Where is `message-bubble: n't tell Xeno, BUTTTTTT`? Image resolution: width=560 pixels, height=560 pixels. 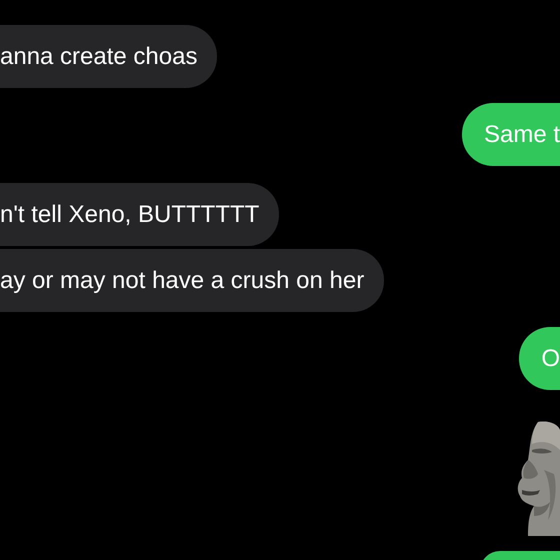
message-bubble: n't tell Xeno, BUTTTTTT is located at coordinates (140, 214).